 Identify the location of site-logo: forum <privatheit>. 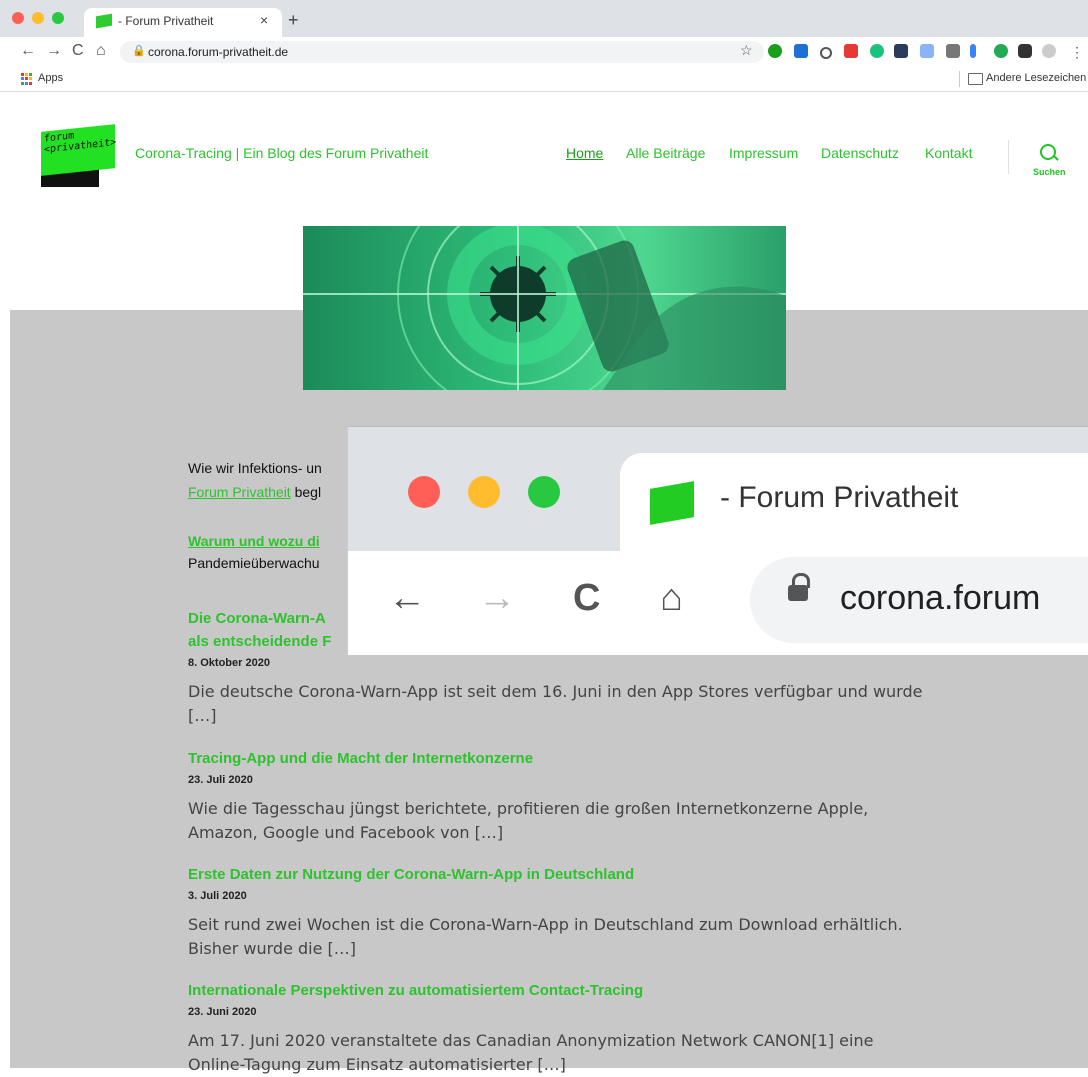
(79, 155).